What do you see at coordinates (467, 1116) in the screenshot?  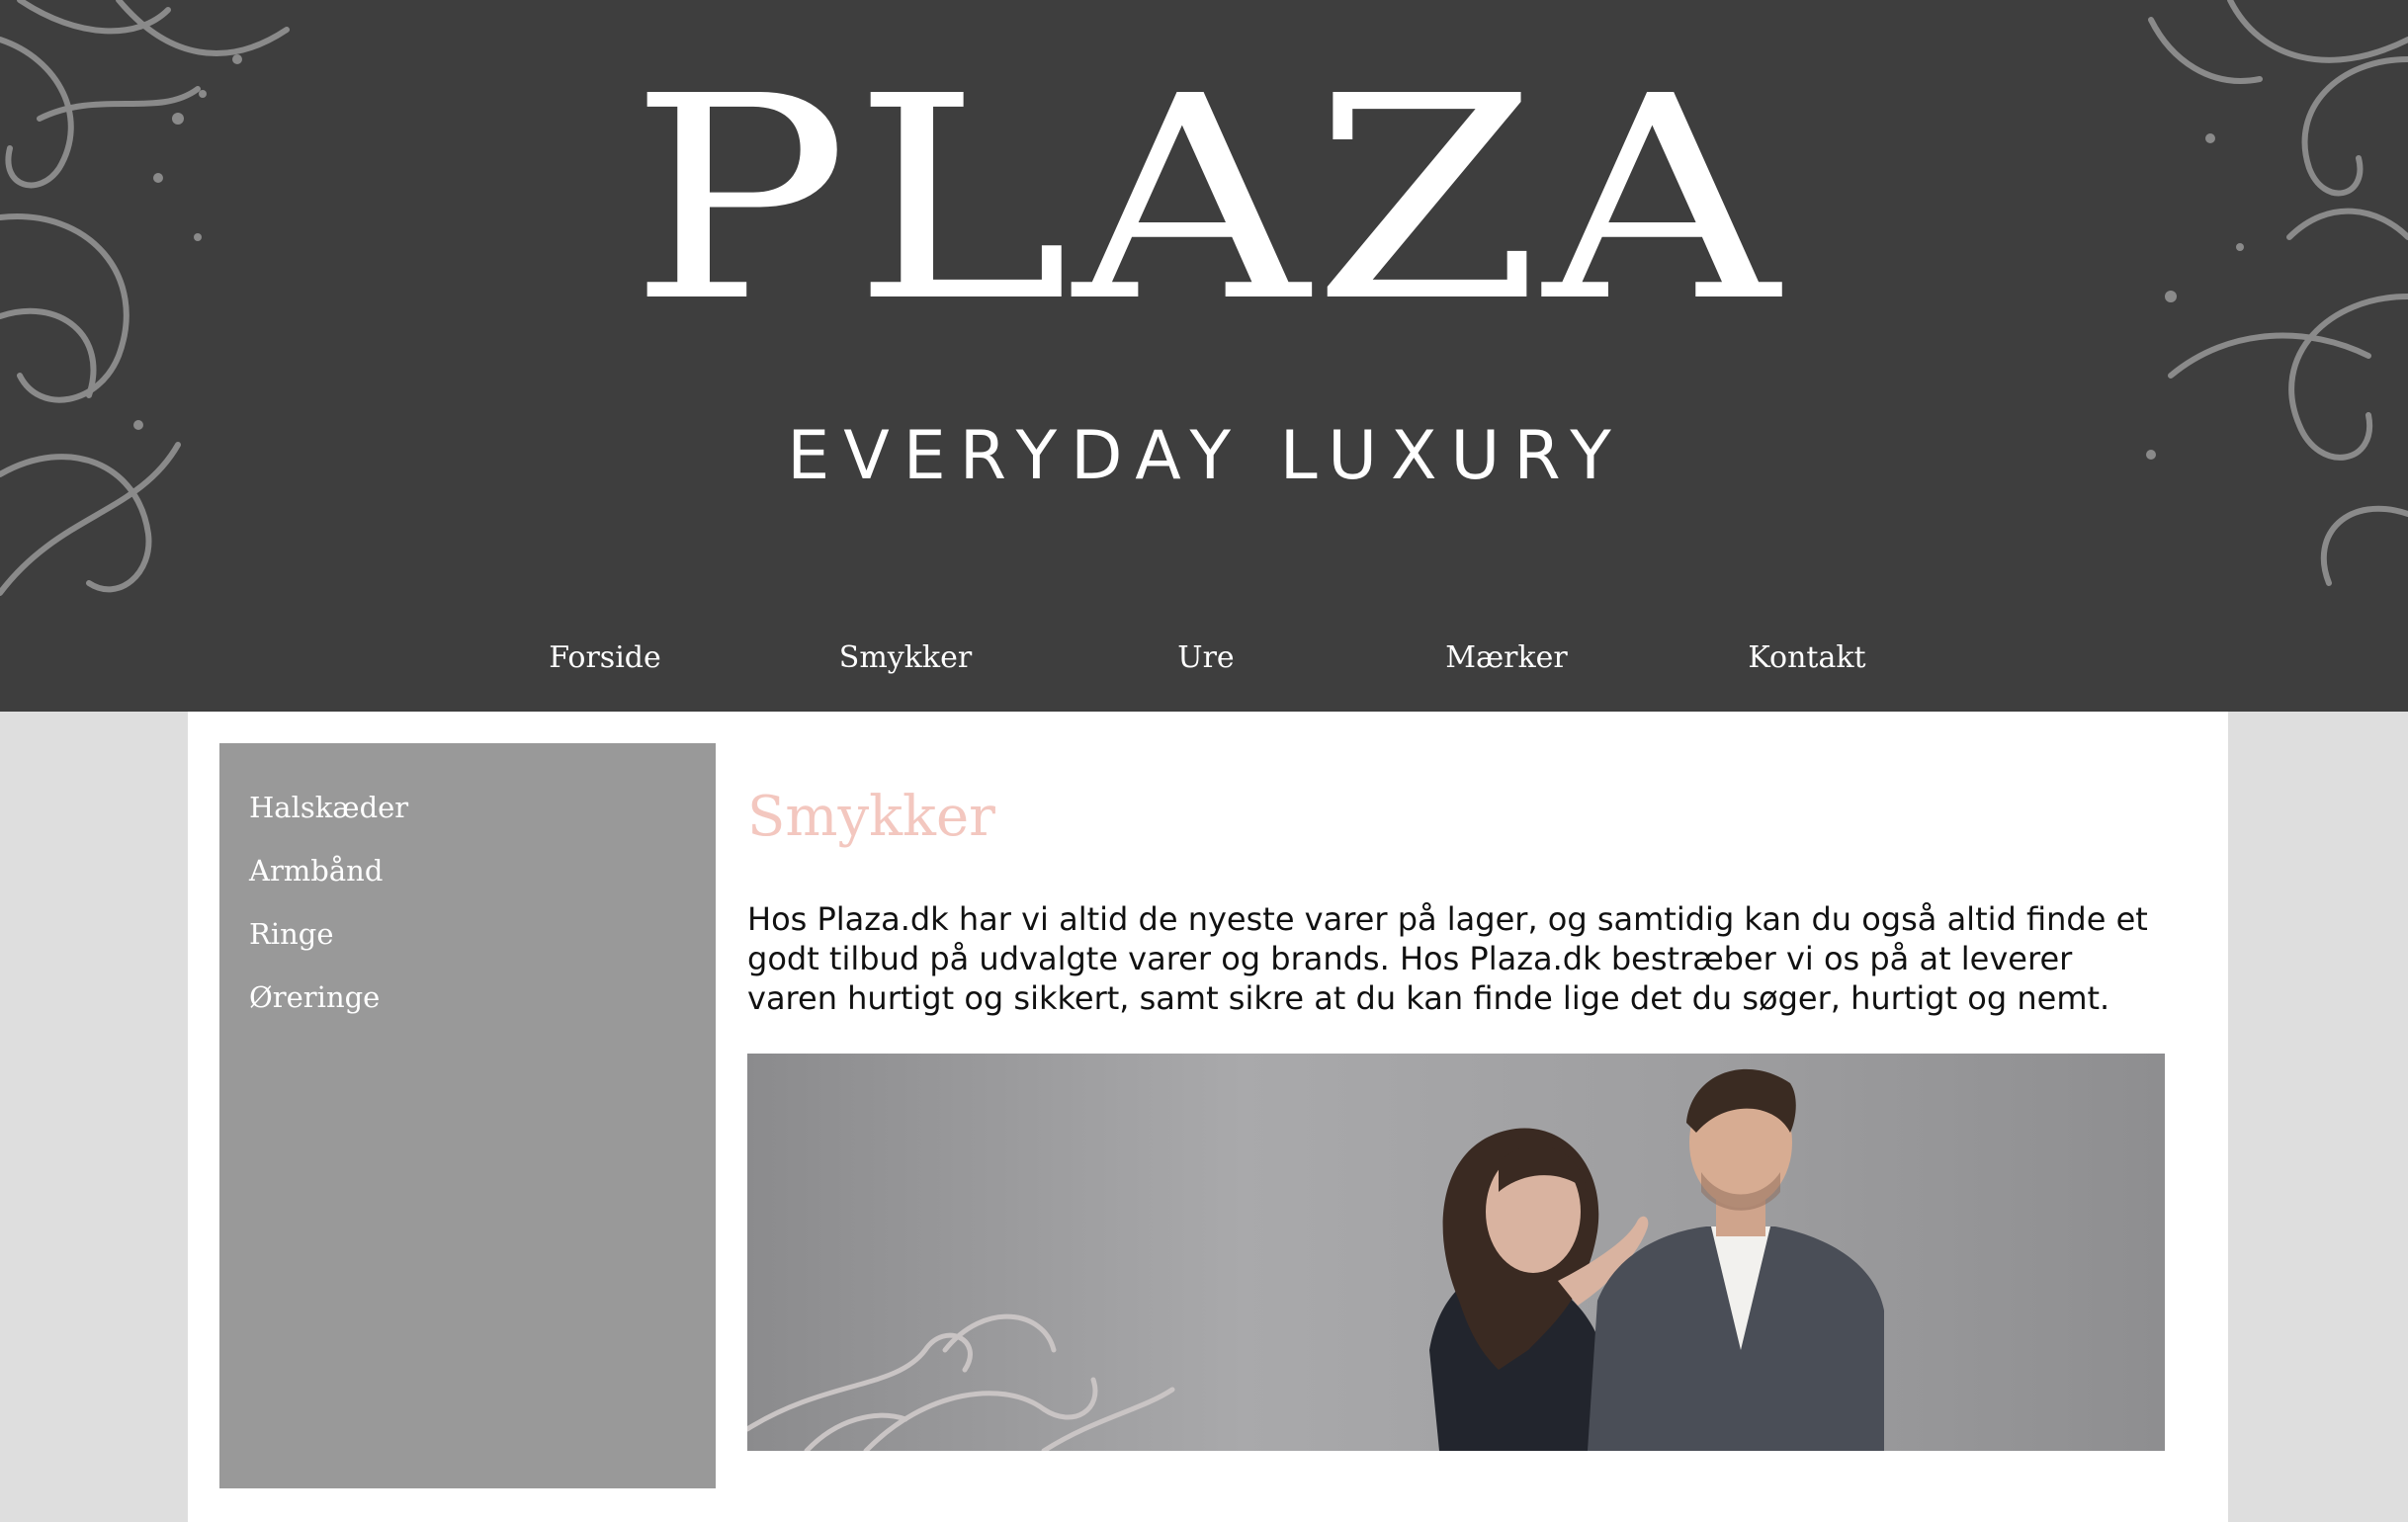 I see `category-sidebar: Halskæder Armbånd Ringe Øreringe` at bounding box center [467, 1116].